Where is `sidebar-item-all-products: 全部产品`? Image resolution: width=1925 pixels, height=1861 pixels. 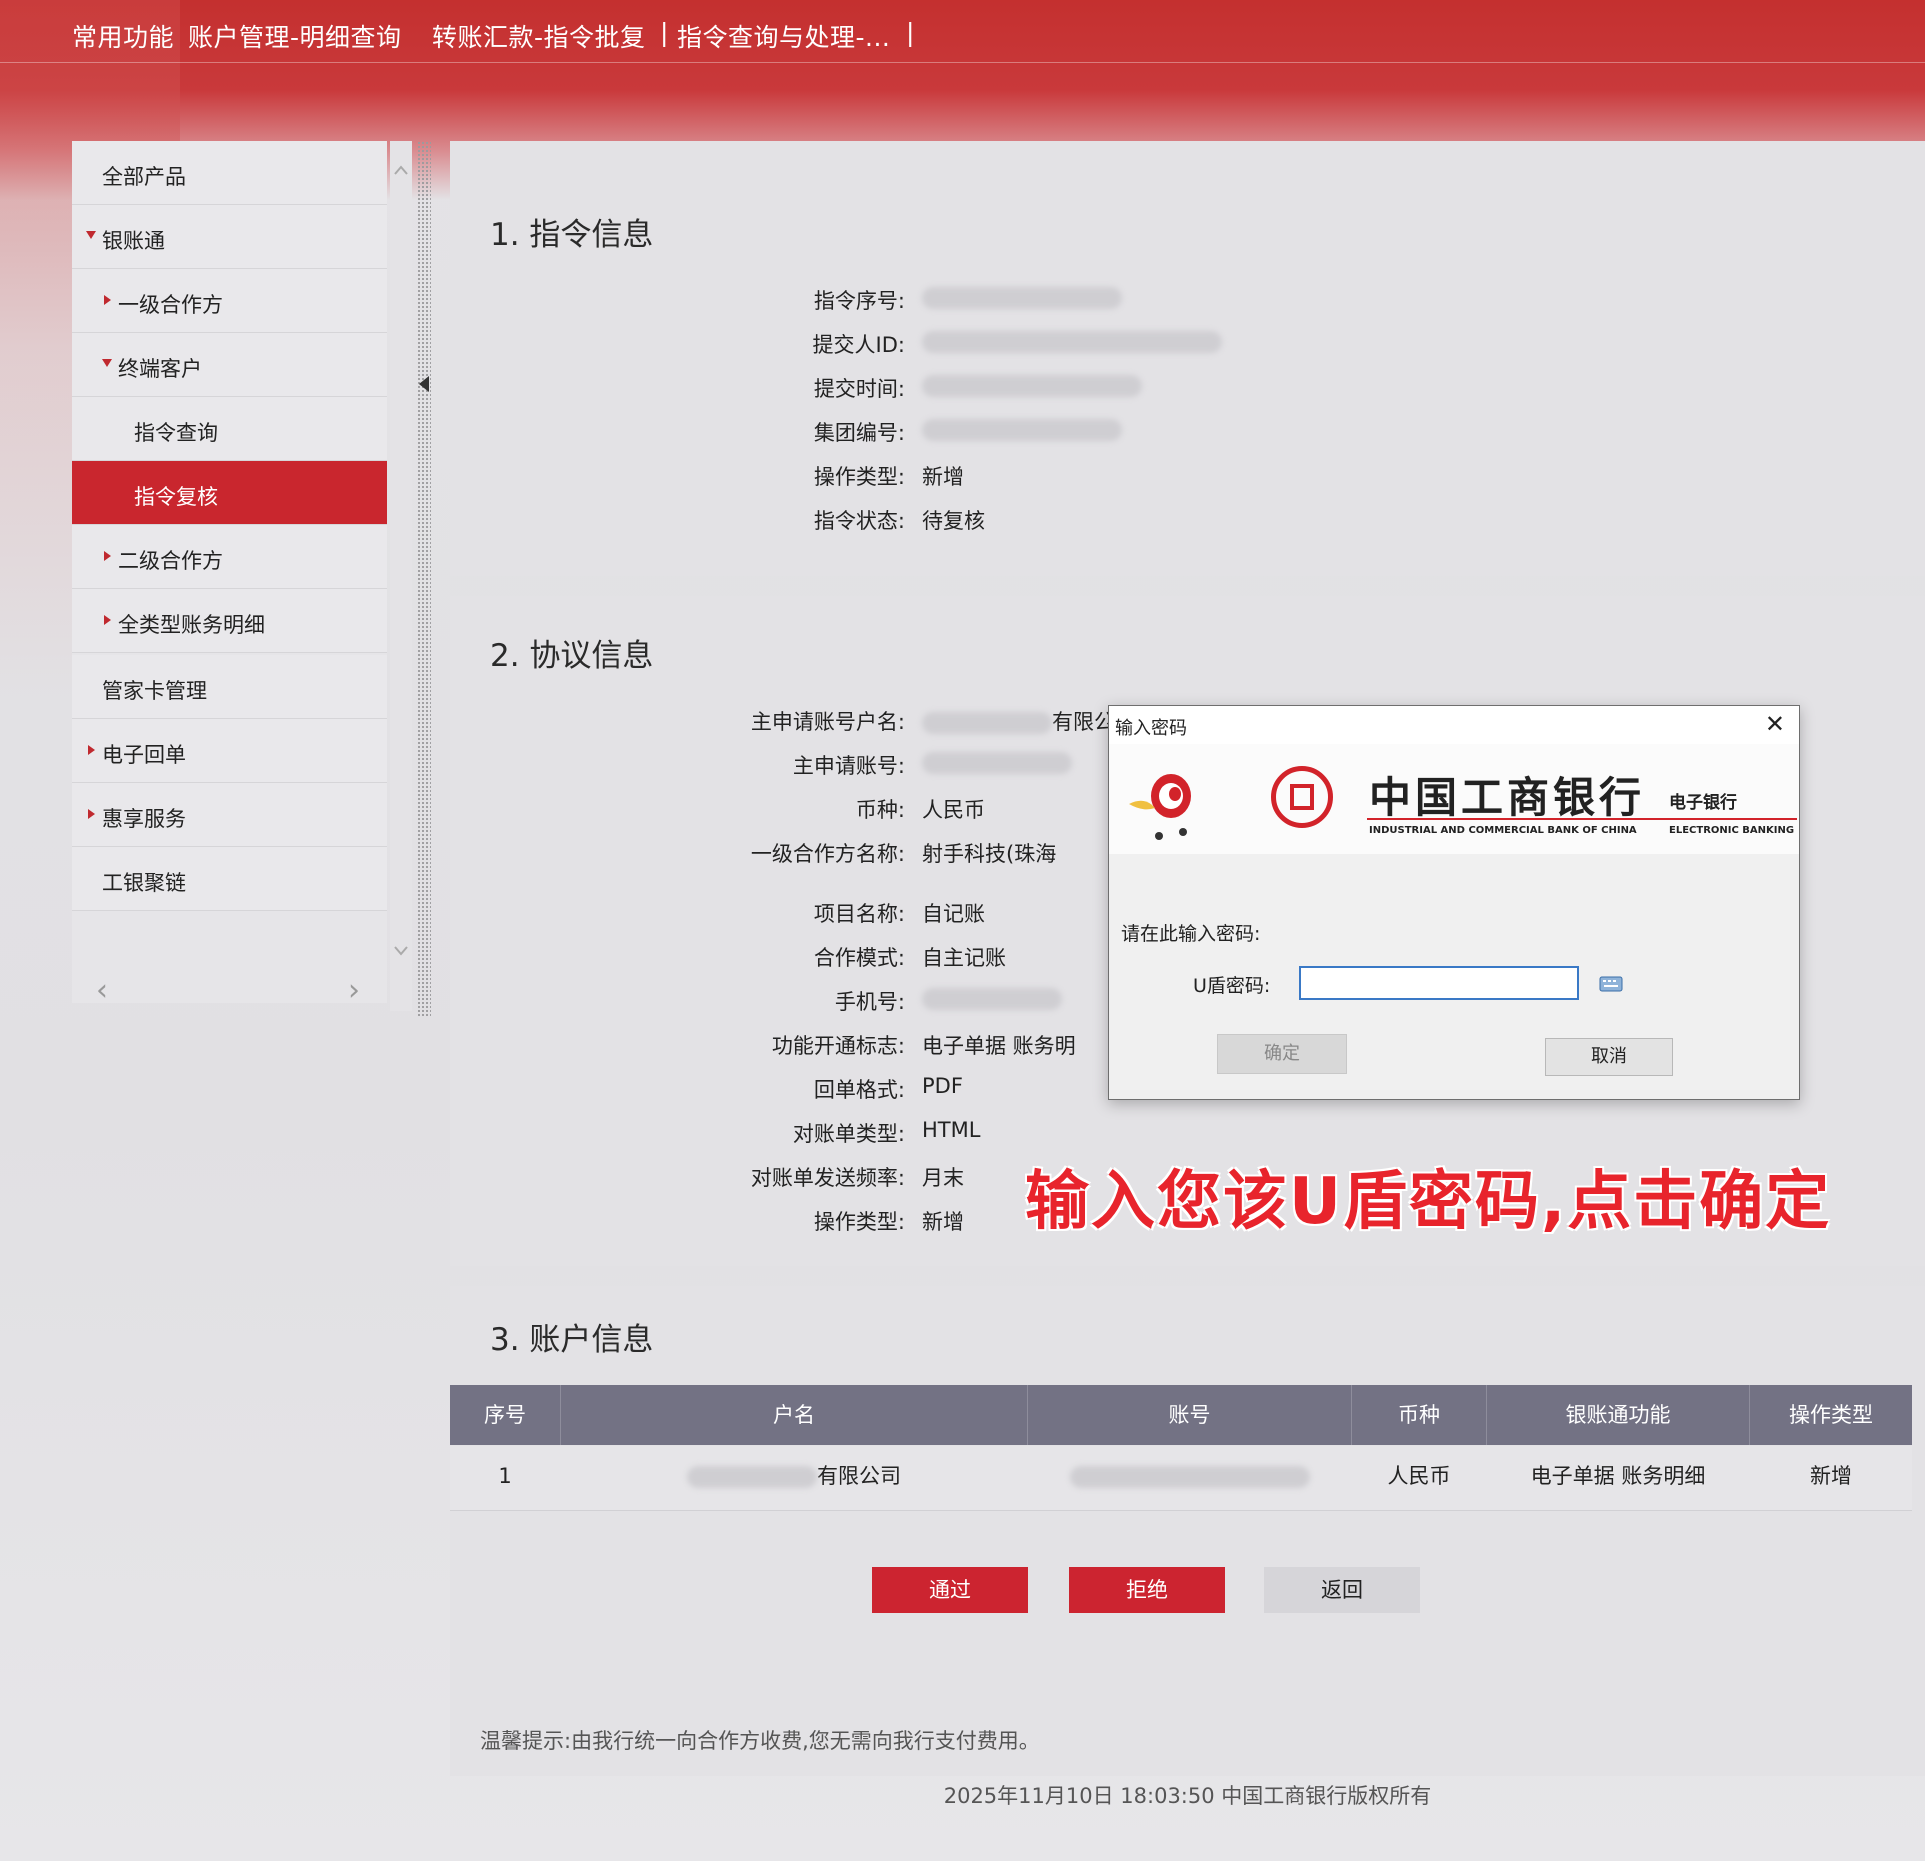
sidebar-item-all-products: 全部产品 is located at coordinates (229, 173).